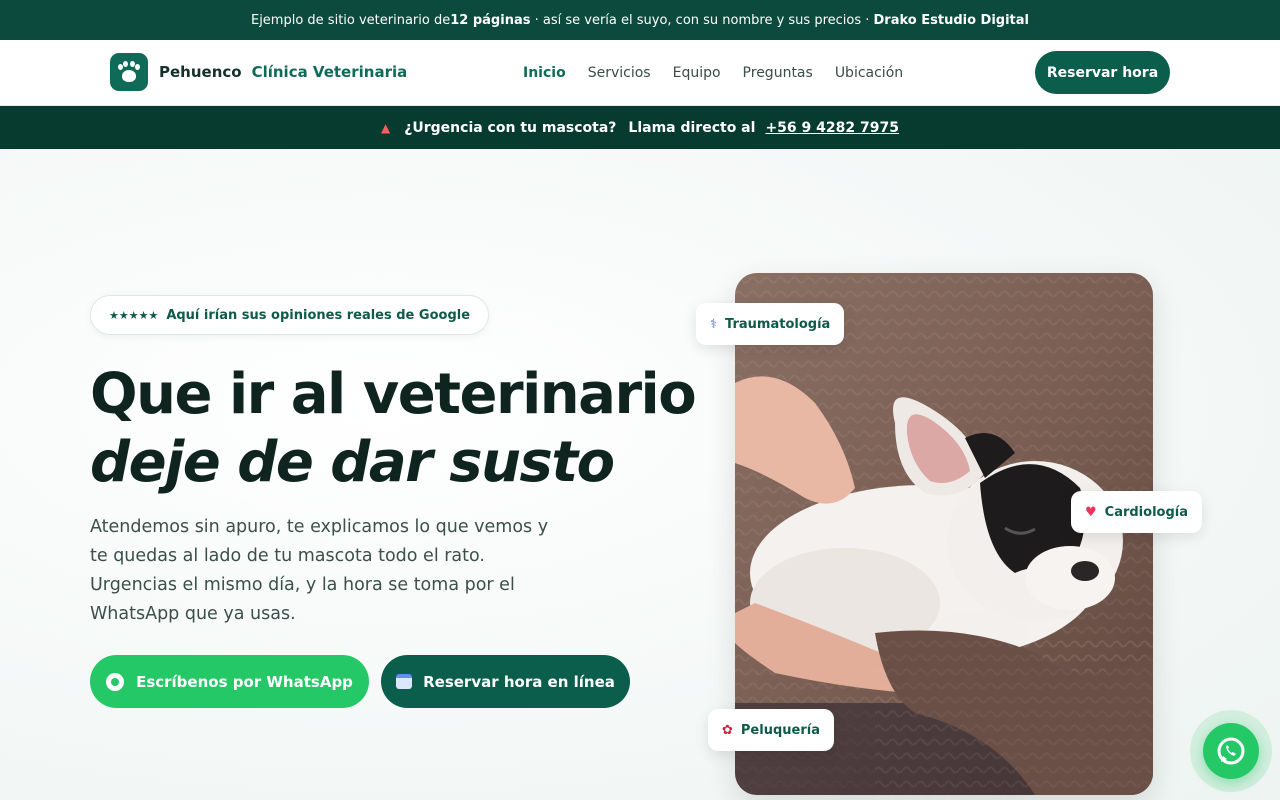  I want to click on paw-icon, so click(129, 72).